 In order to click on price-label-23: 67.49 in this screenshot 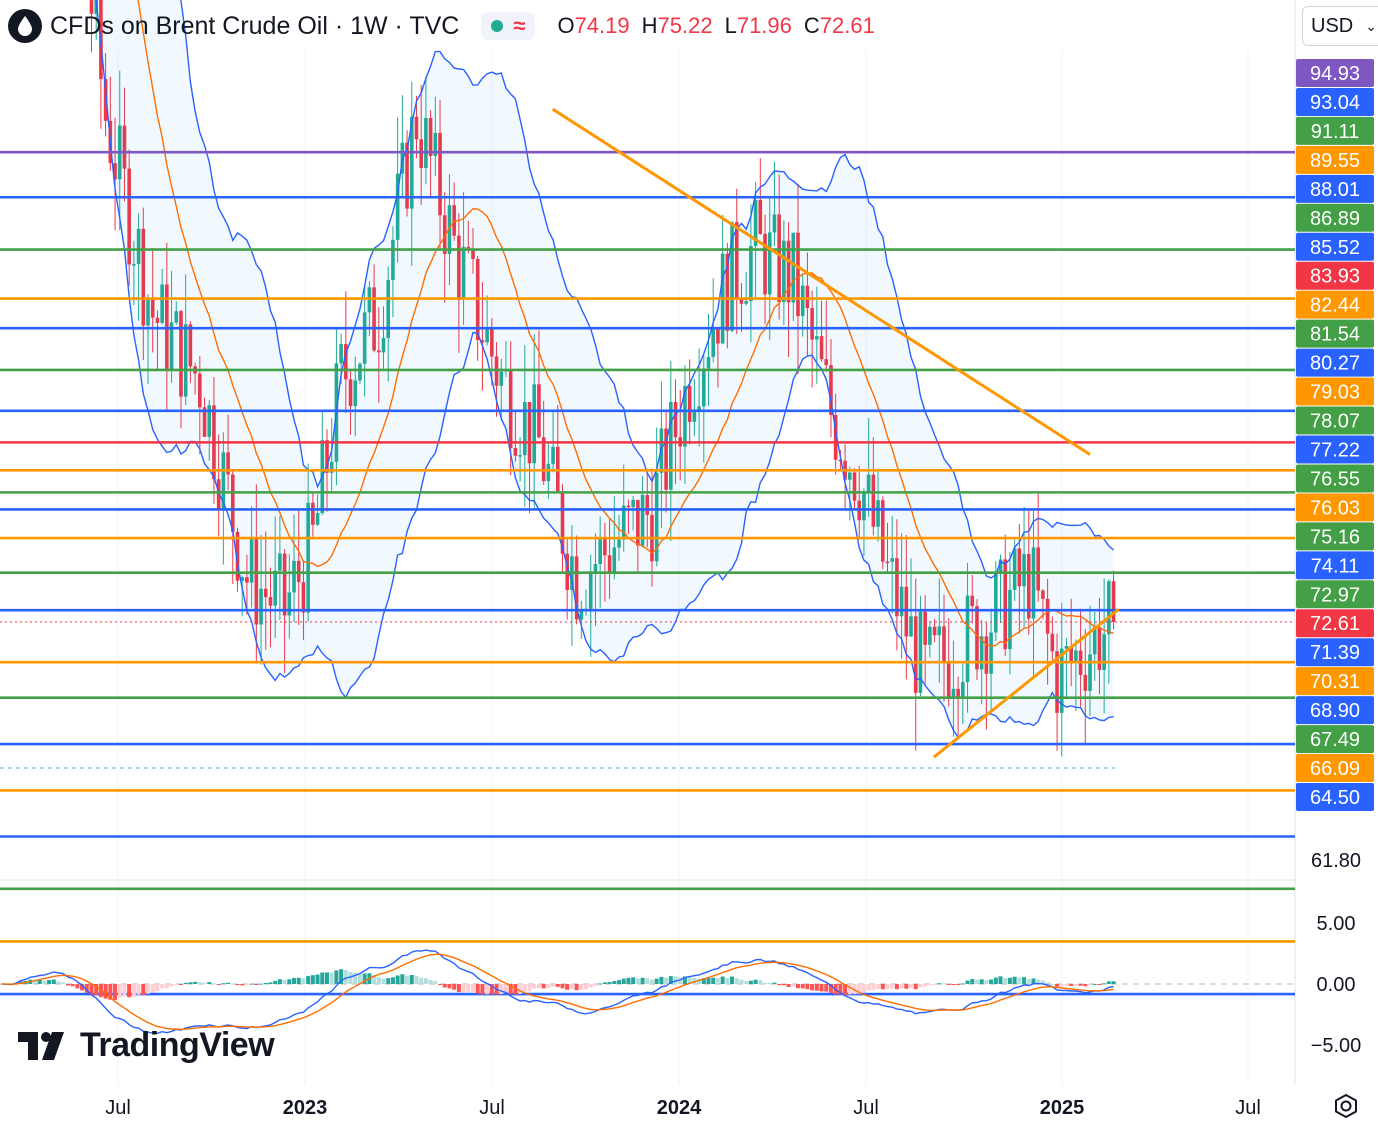, I will do `click(1335, 740)`.